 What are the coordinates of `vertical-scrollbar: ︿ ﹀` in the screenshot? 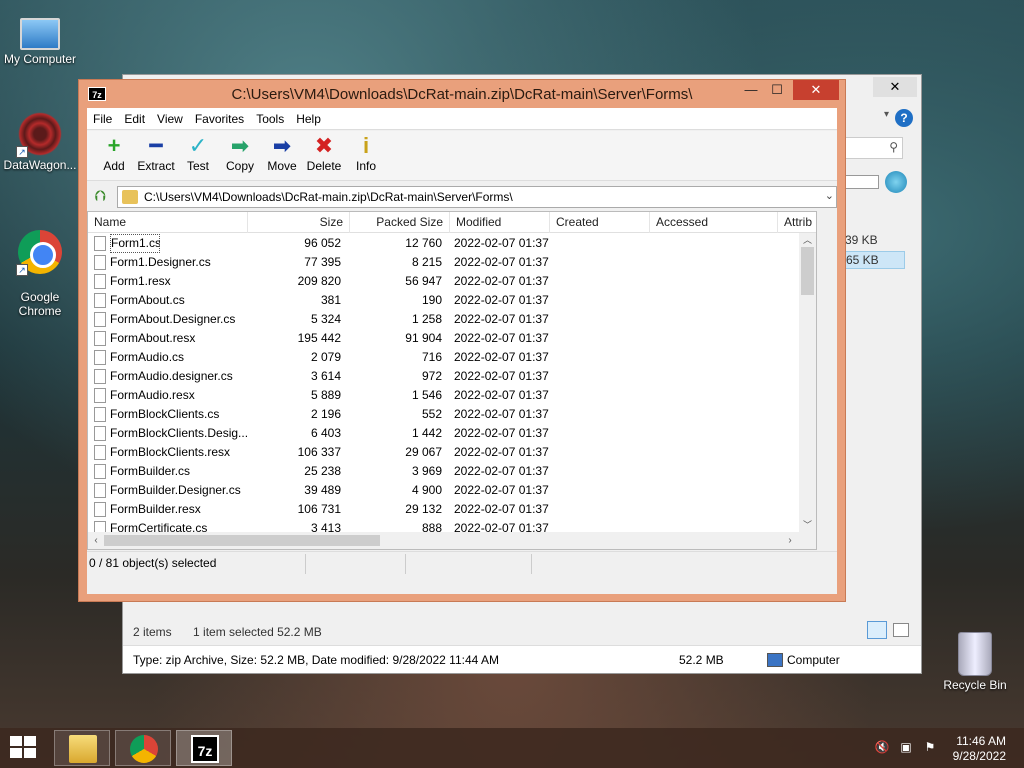 It's located at (807, 382).